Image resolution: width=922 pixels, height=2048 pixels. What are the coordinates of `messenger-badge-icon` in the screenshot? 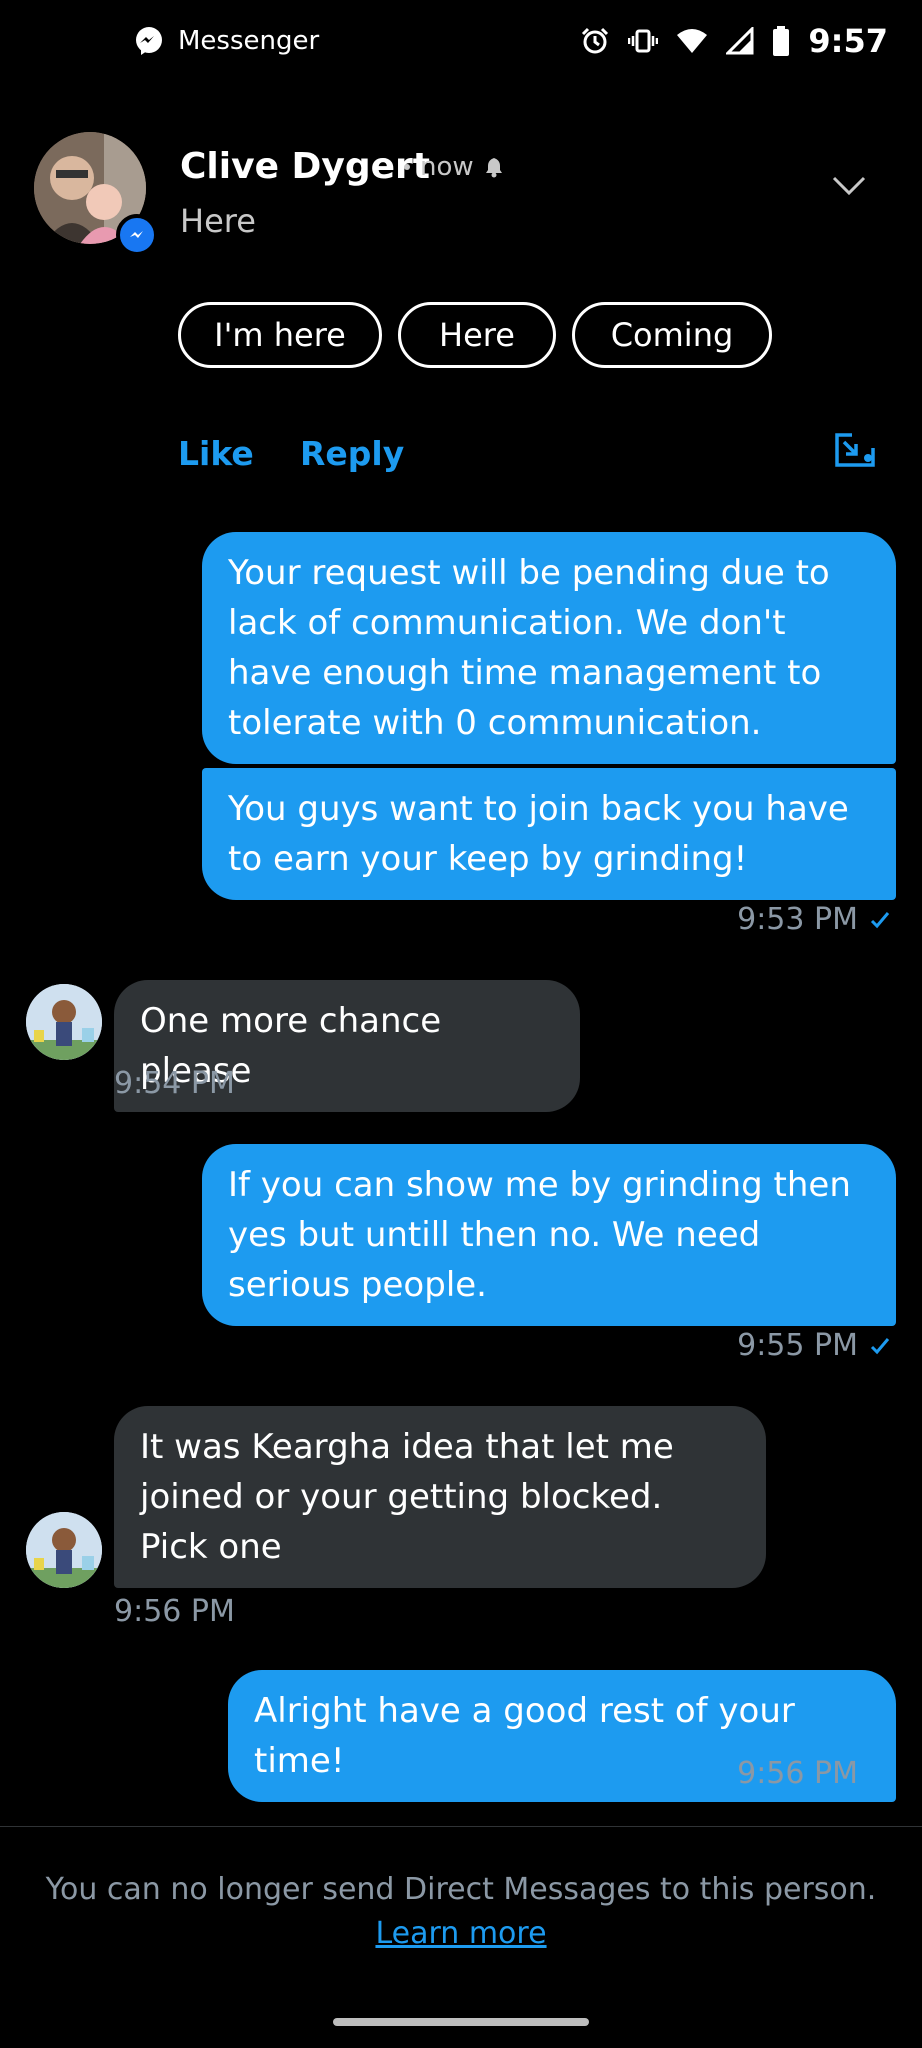 It's located at (137, 235).